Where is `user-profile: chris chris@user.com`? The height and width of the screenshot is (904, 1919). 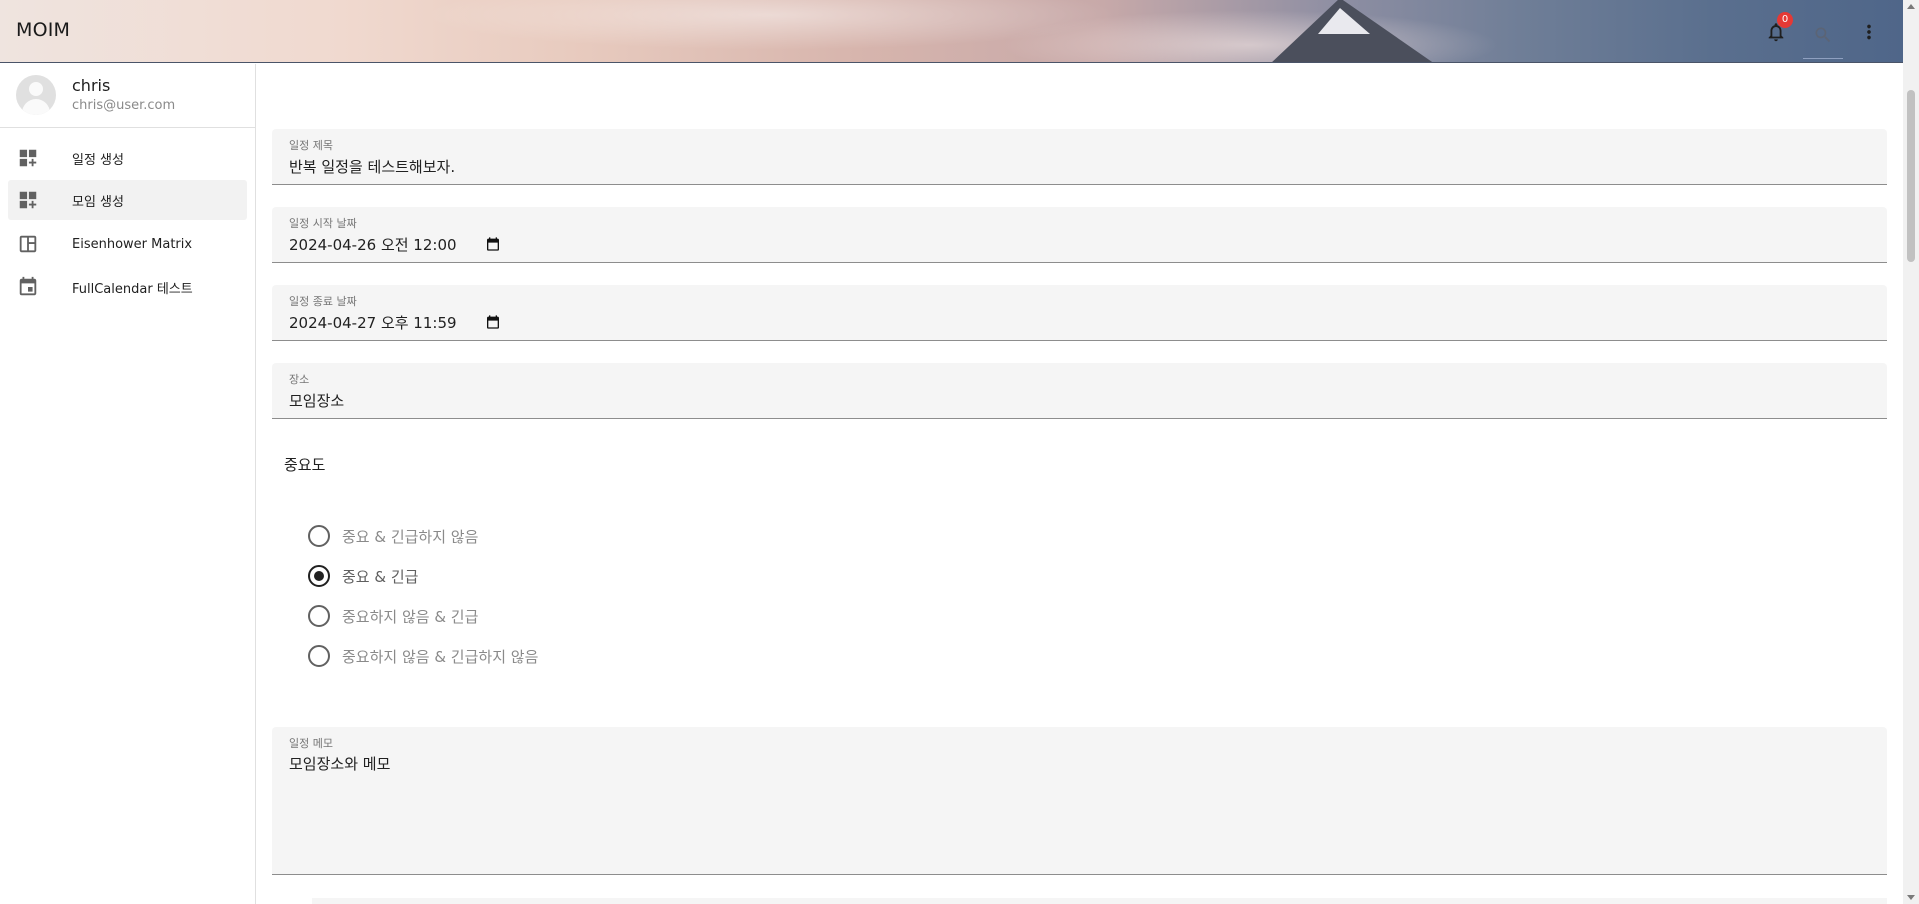
user-profile: chris chris@user.com is located at coordinates (127, 96).